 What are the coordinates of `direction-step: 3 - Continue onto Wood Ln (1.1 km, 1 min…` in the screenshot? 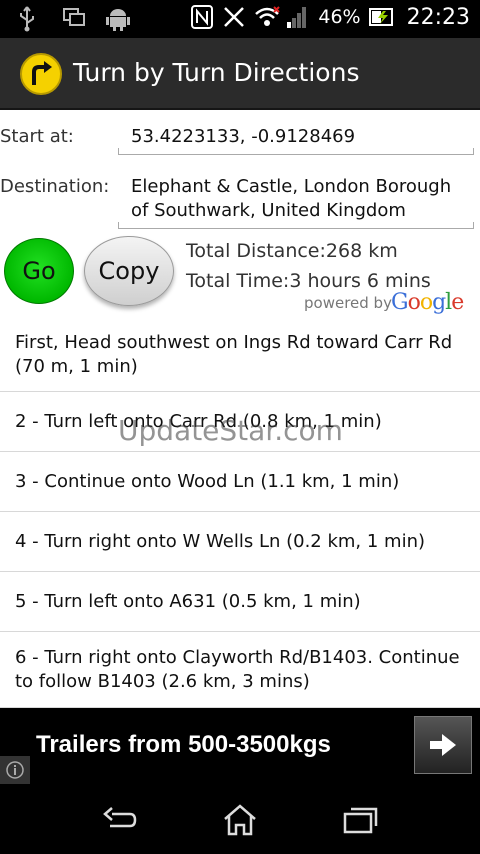 It's located at (240, 482).